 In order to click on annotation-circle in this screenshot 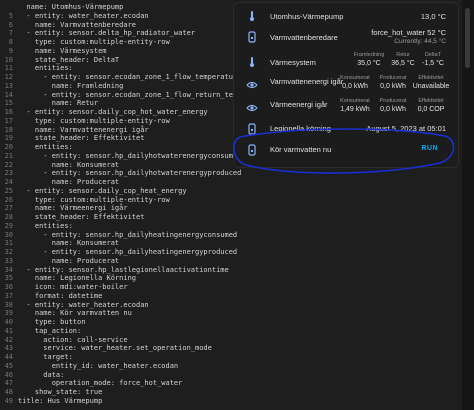, I will do `click(344, 151)`.